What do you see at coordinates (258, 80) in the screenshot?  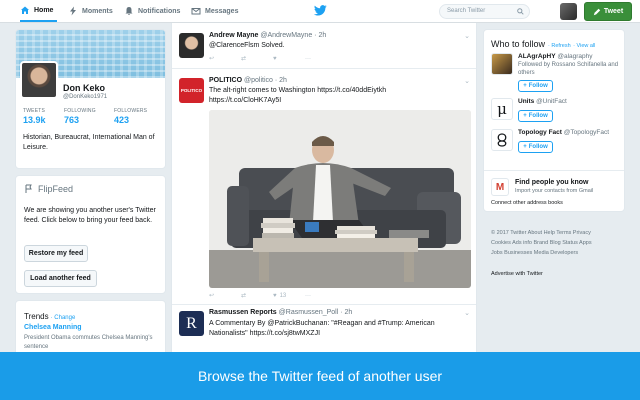 I see `tweet-author-handle: @politico` at bounding box center [258, 80].